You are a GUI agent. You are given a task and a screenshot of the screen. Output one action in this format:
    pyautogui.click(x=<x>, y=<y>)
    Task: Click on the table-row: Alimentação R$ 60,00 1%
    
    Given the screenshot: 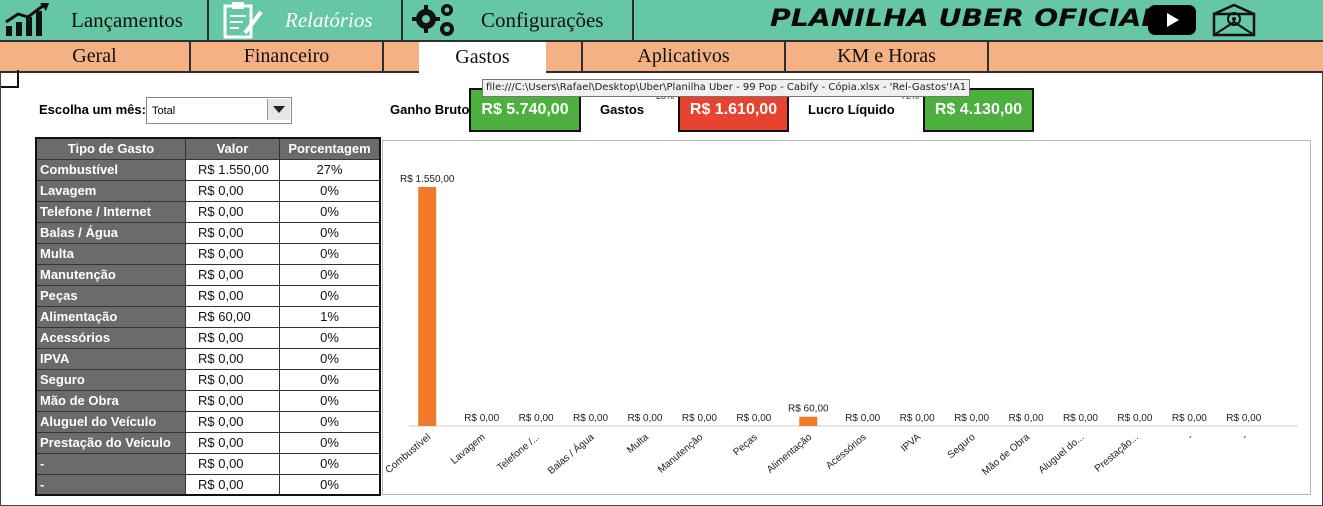 What is the action you would take?
    pyautogui.click(x=208, y=316)
    